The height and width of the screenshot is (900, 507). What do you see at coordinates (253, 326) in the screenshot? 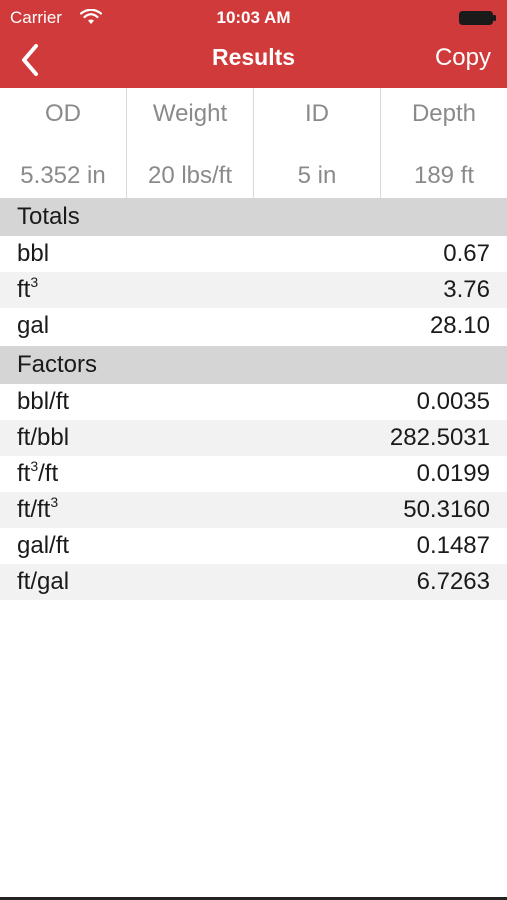
I see `list-item: gal 28.10` at bounding box center [253, 326].